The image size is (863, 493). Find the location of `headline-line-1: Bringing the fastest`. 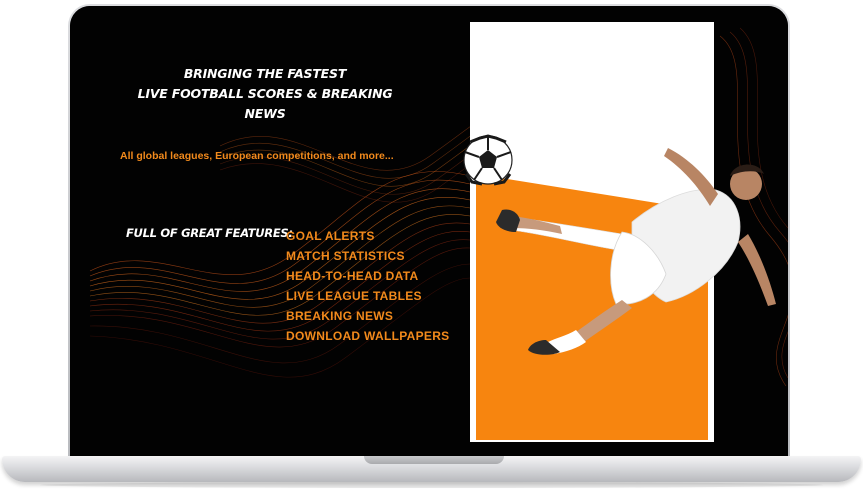

headline-line-1: Bringing the fastest is located at coordinates (265, 73).